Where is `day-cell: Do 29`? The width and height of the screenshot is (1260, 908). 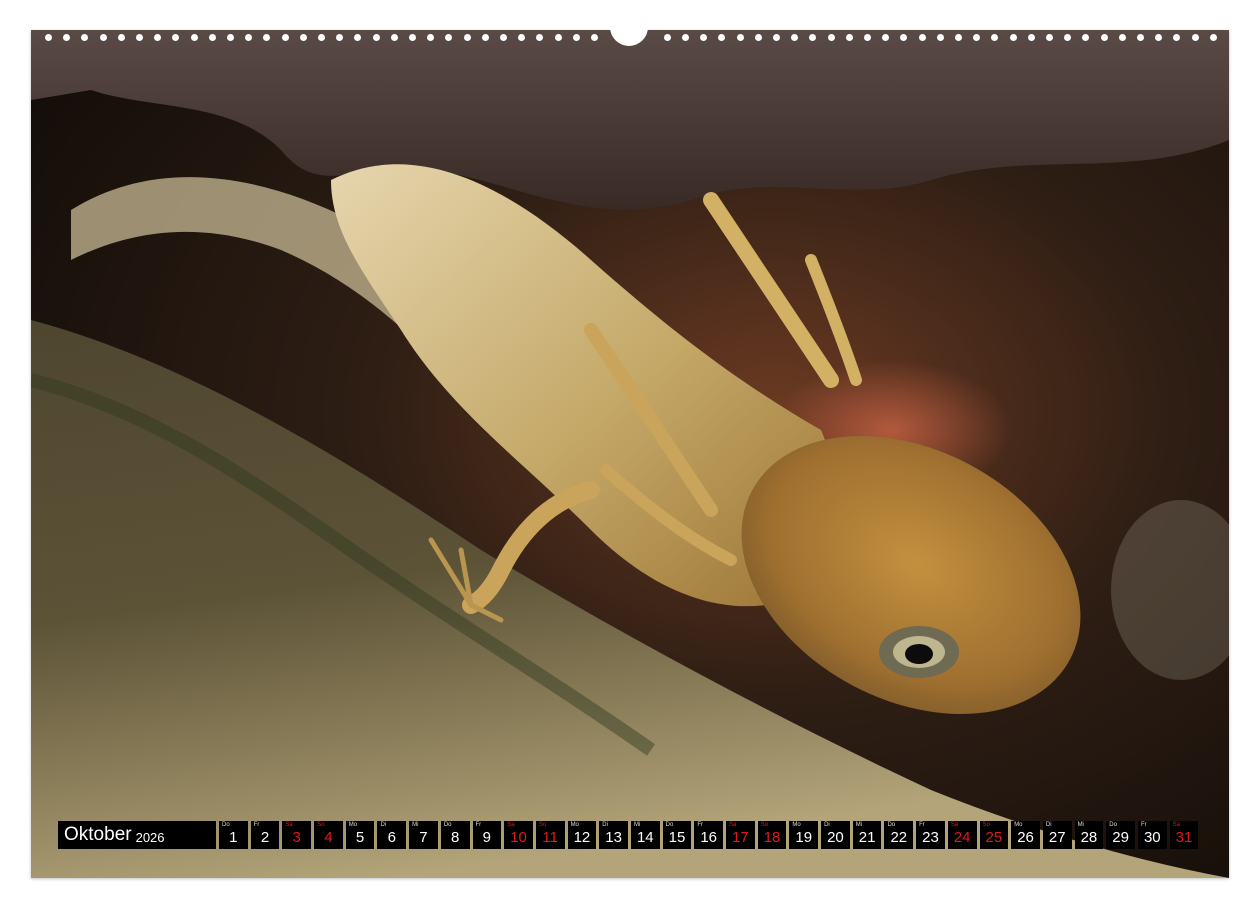 day-cell: Do 29 is located at coordinates (1120, 835).